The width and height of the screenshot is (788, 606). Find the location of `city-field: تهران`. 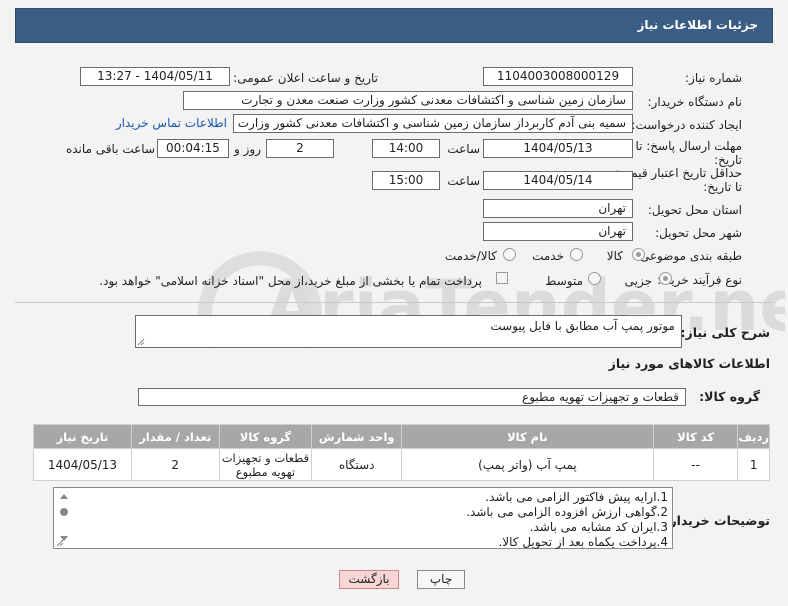

city-field: تهران is located at coordinates (558, 231).